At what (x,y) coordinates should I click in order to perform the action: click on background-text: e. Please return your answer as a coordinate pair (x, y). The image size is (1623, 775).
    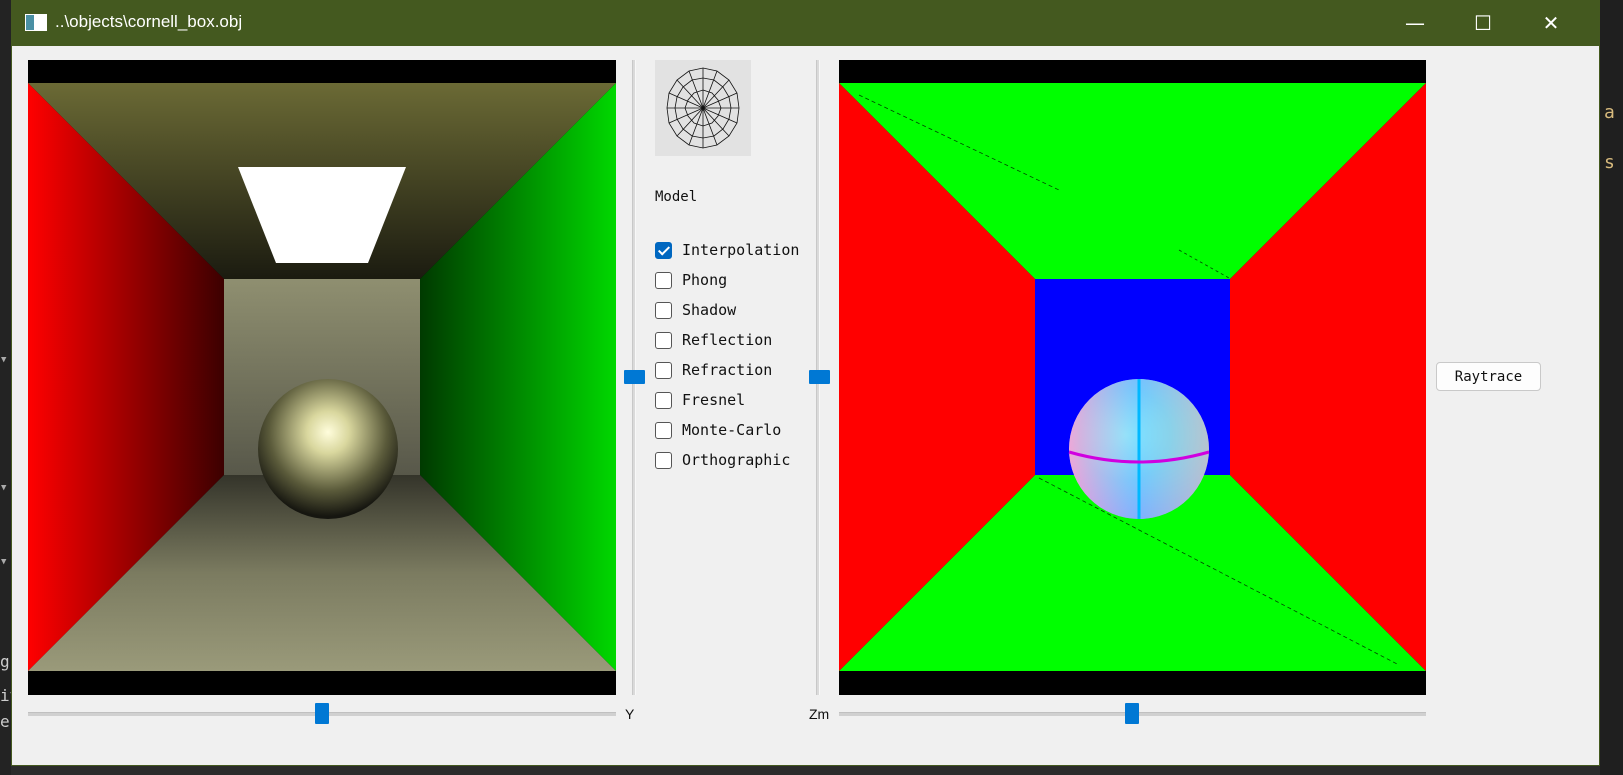
    Looking at the image, I should click on (5, 721).